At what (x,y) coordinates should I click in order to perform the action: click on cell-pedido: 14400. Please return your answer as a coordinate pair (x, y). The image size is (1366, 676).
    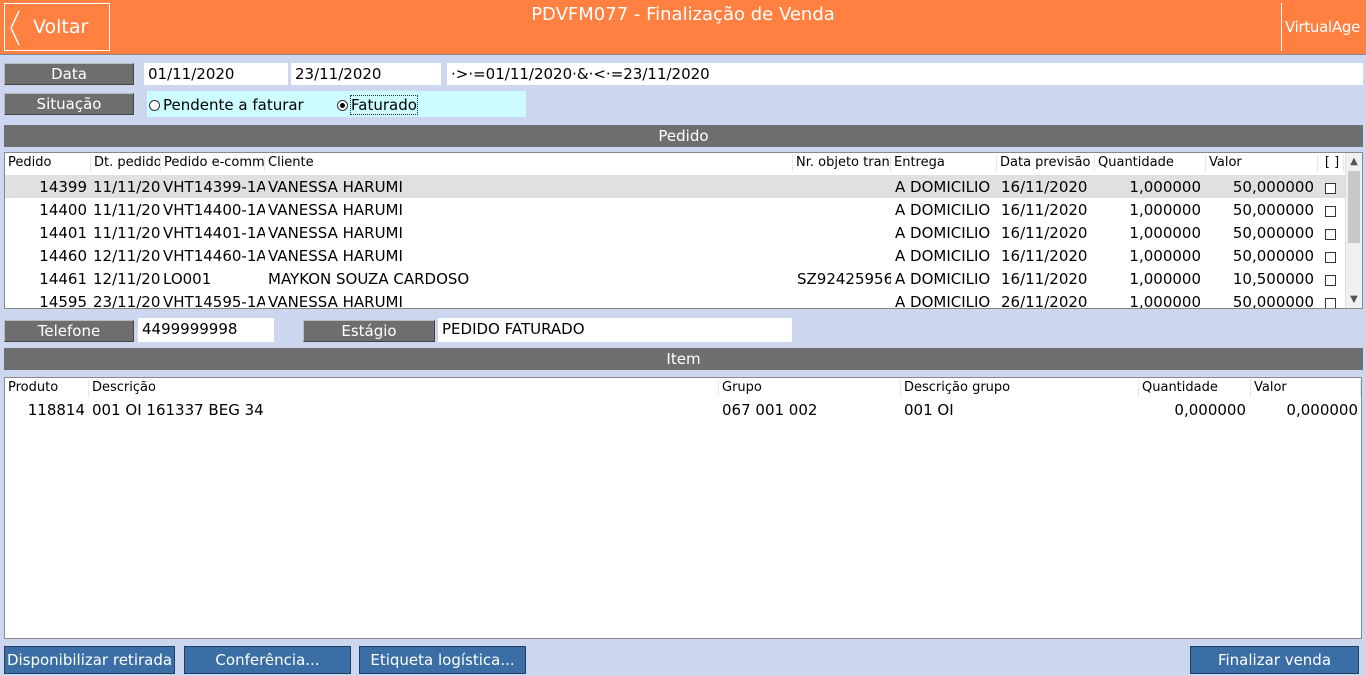
    Looking at the image, I should click on (63, 210).